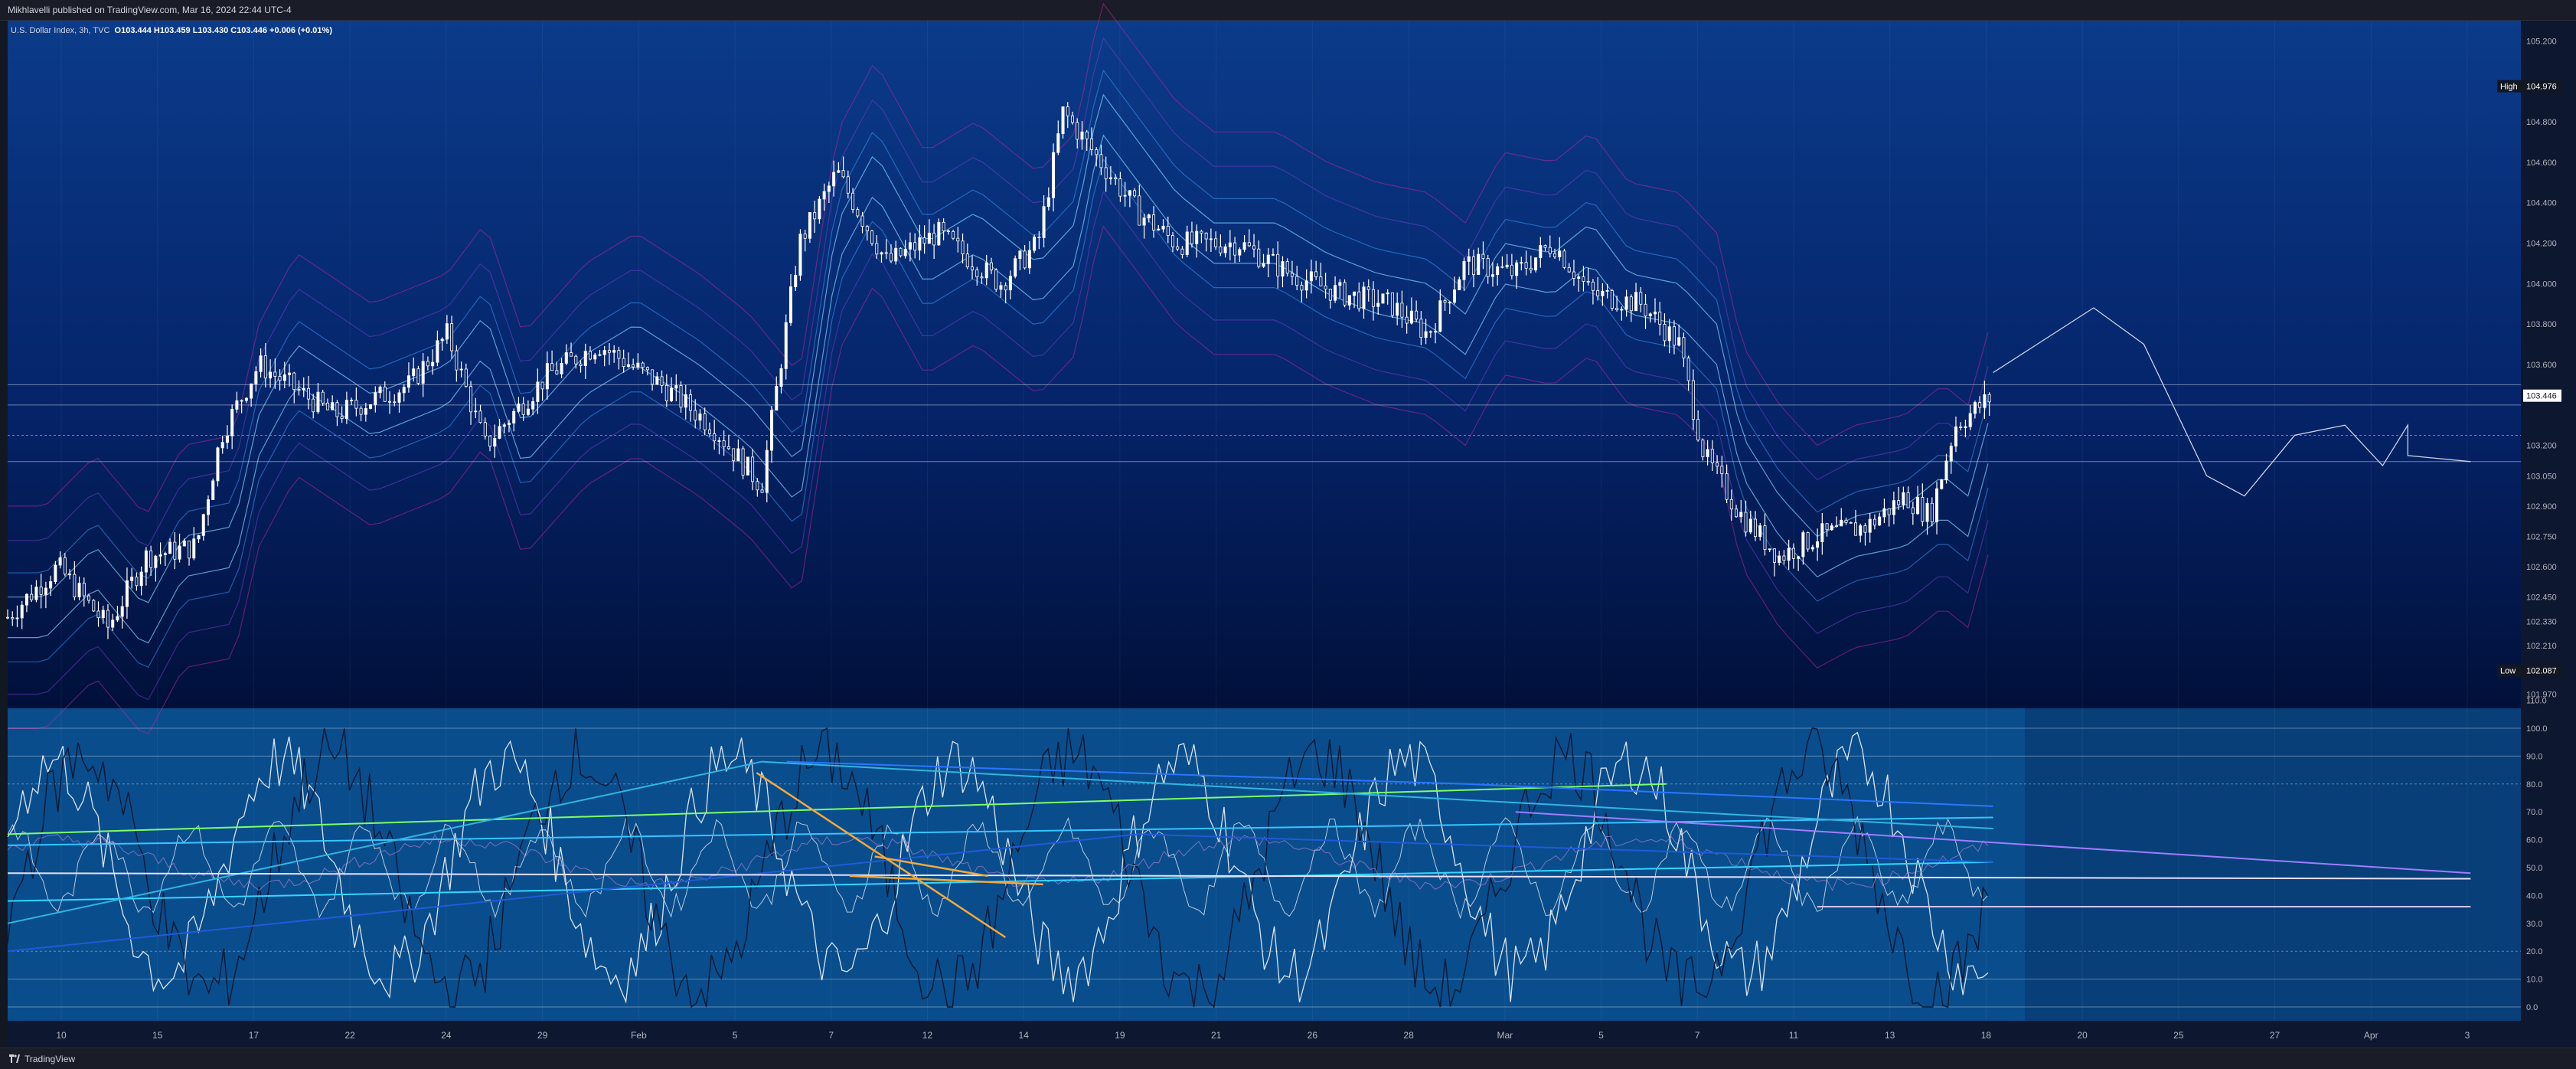  I want to click on oscillator-tick-label: 70.0, so click(2534, 812).